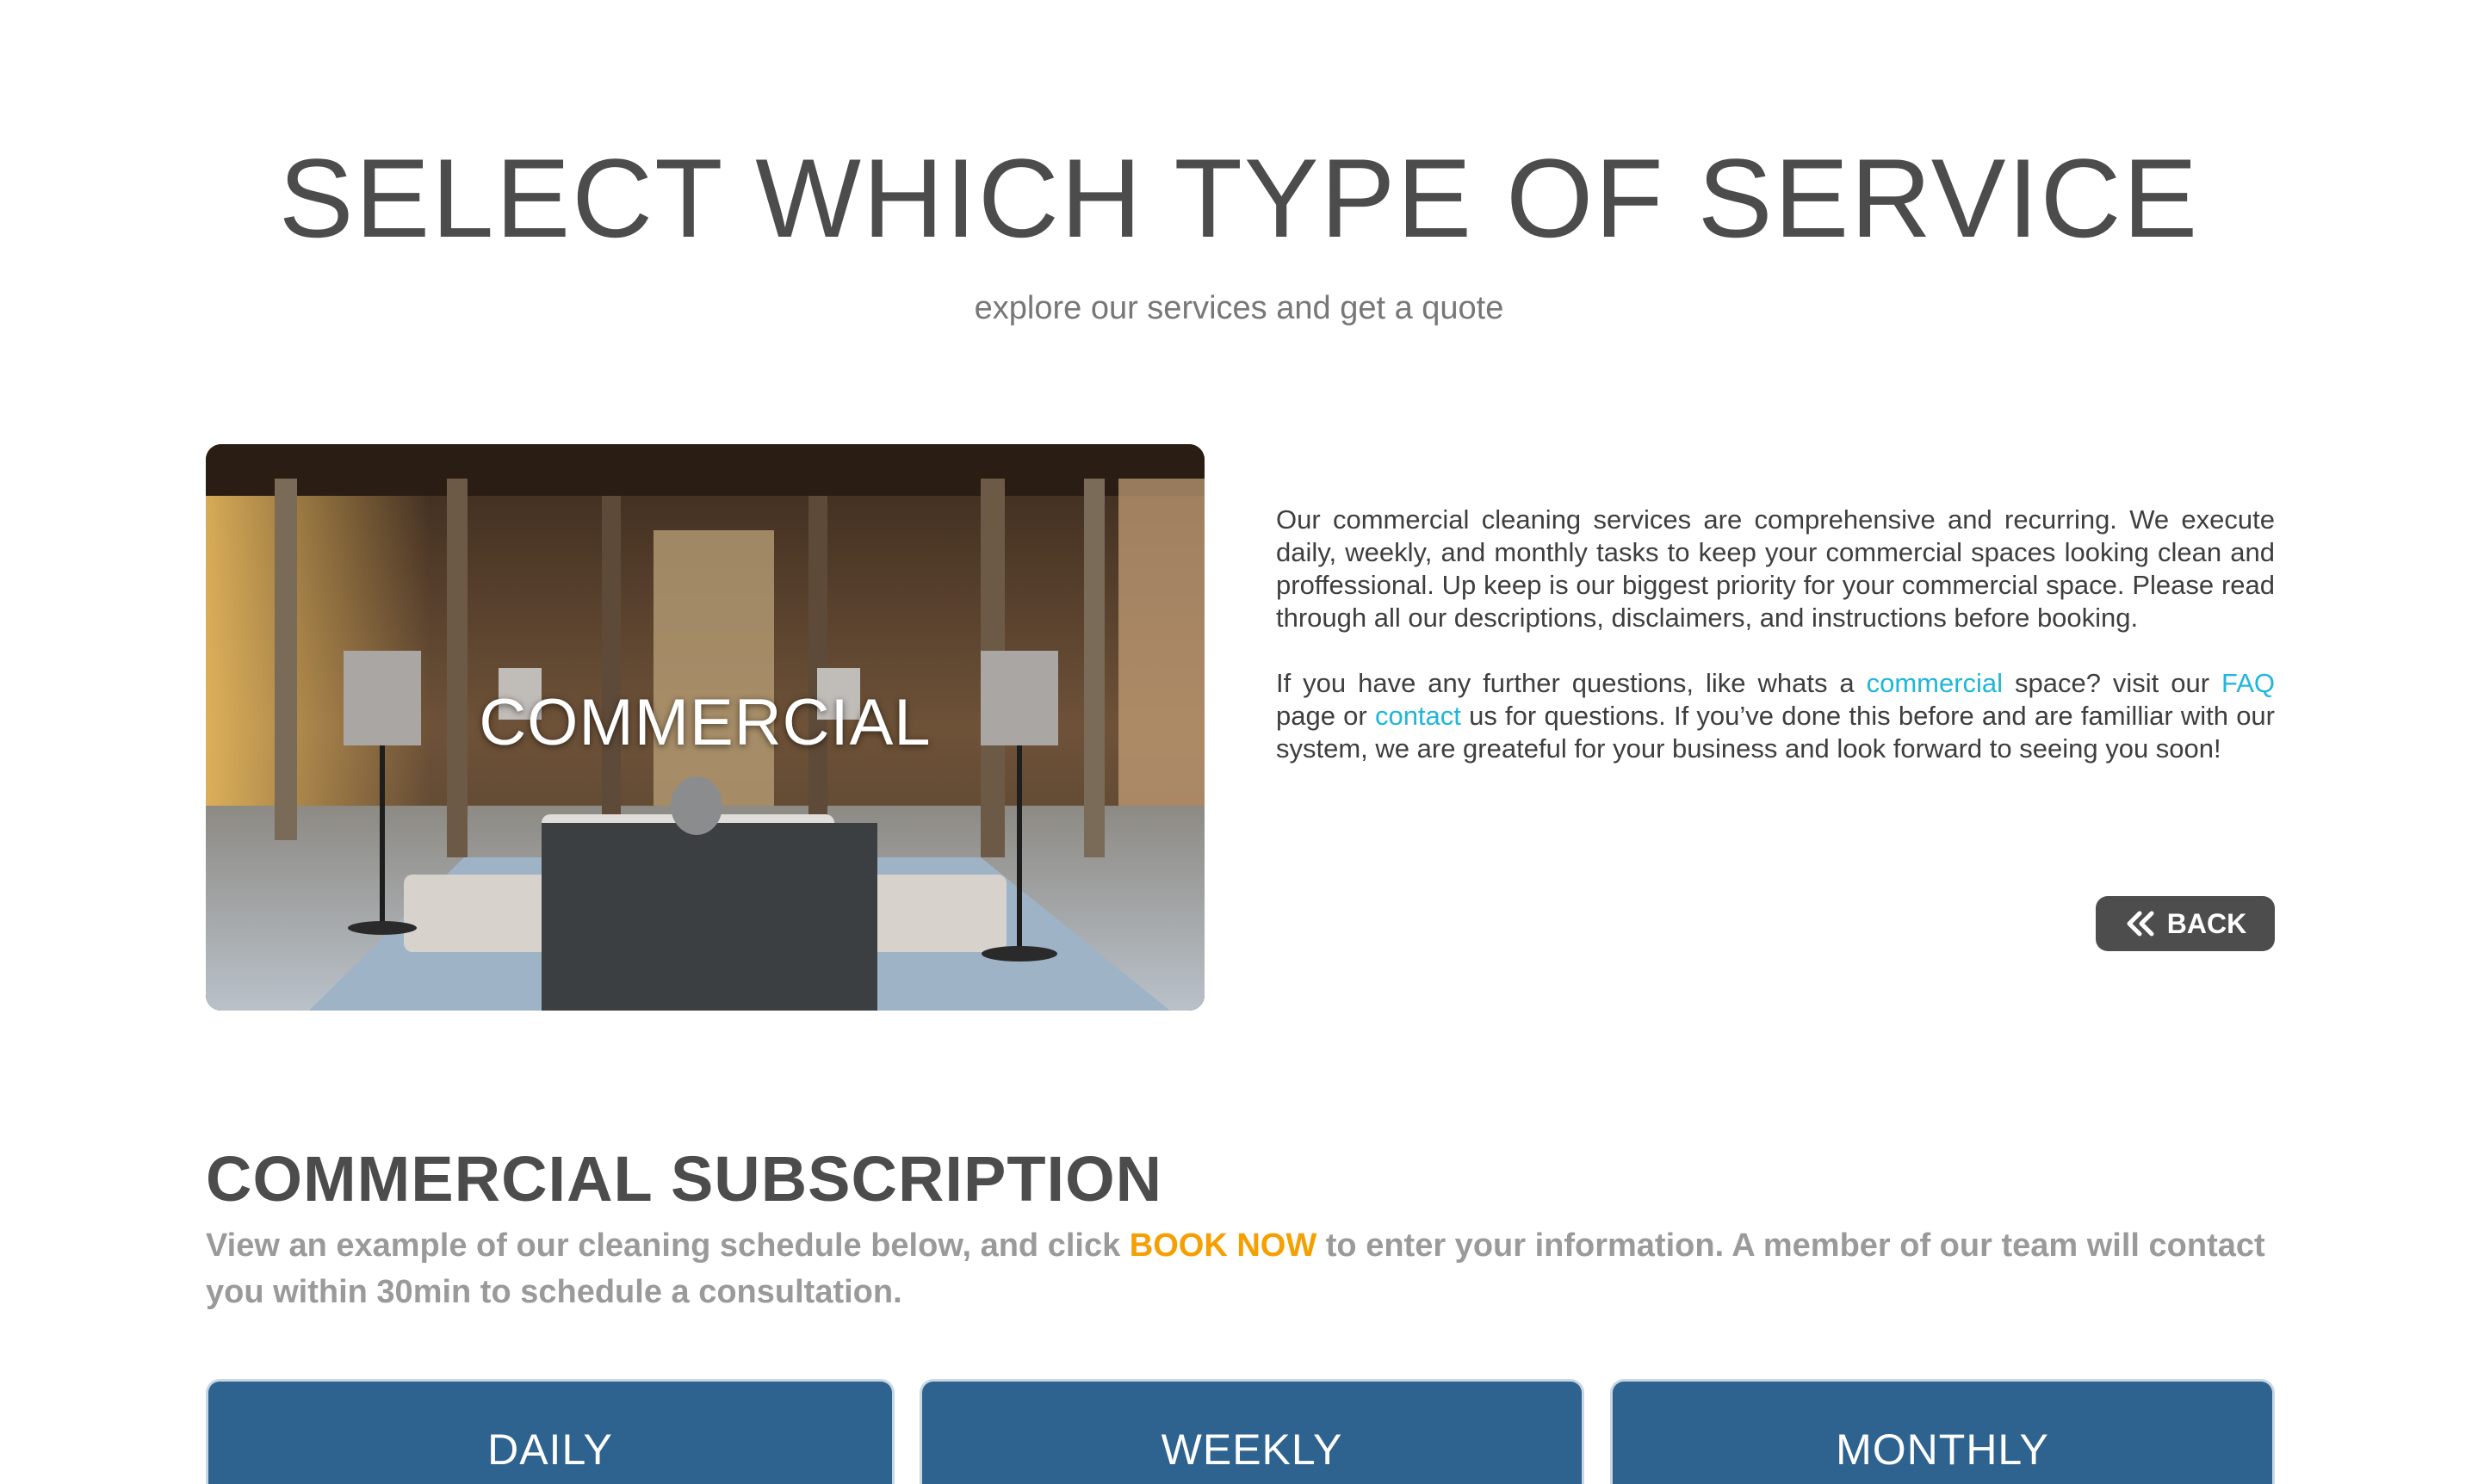 This screenshot has width=2478, height=1484. What do you see at coordinates (550, 1449) in the screenshot?
I see `plan-label: DAILY` at bounding box center [550, 1449].